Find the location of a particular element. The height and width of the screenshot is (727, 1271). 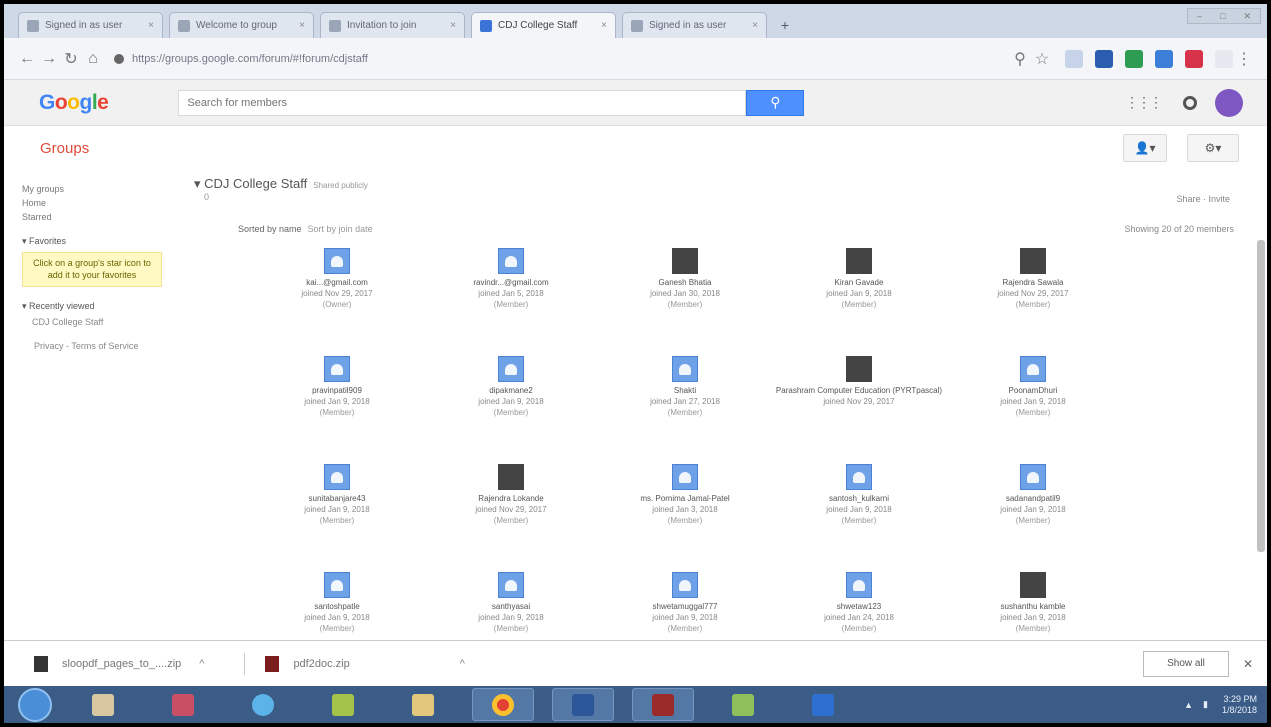

scrollbar is located at coordinates (1261, 396).